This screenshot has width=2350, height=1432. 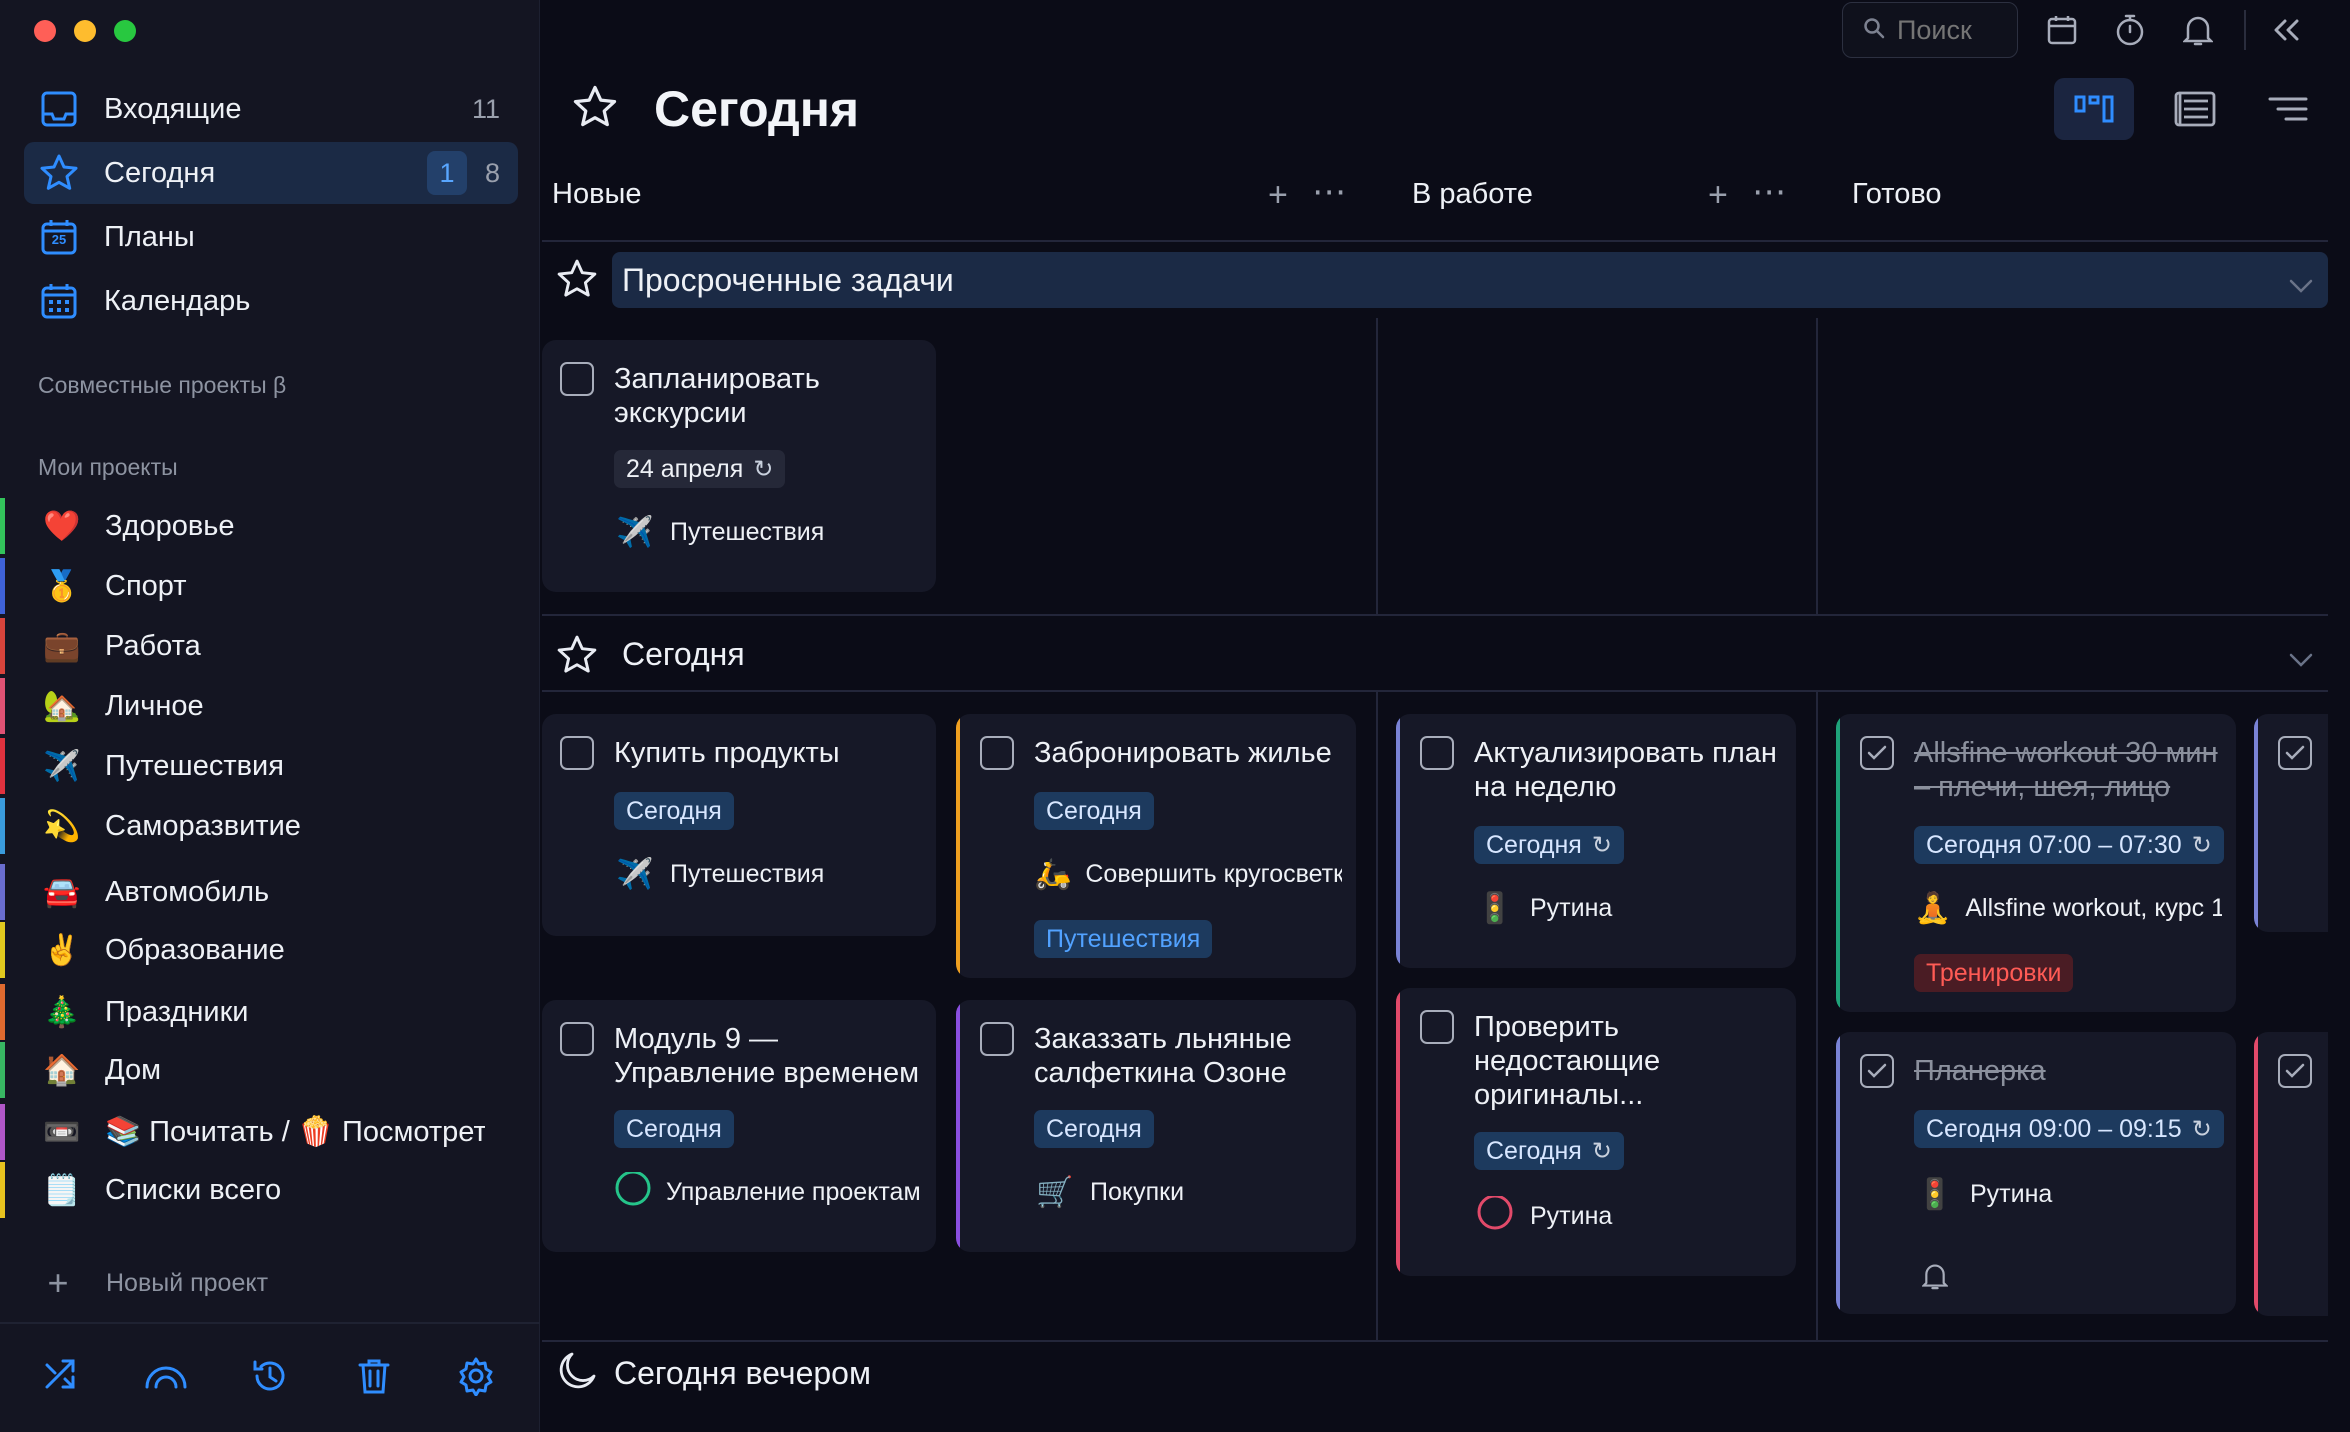 What do you see at coordinates (193, 1189) in the screenshot?
I see `project-label: Списки всего` at bounding box center [193, 1189].